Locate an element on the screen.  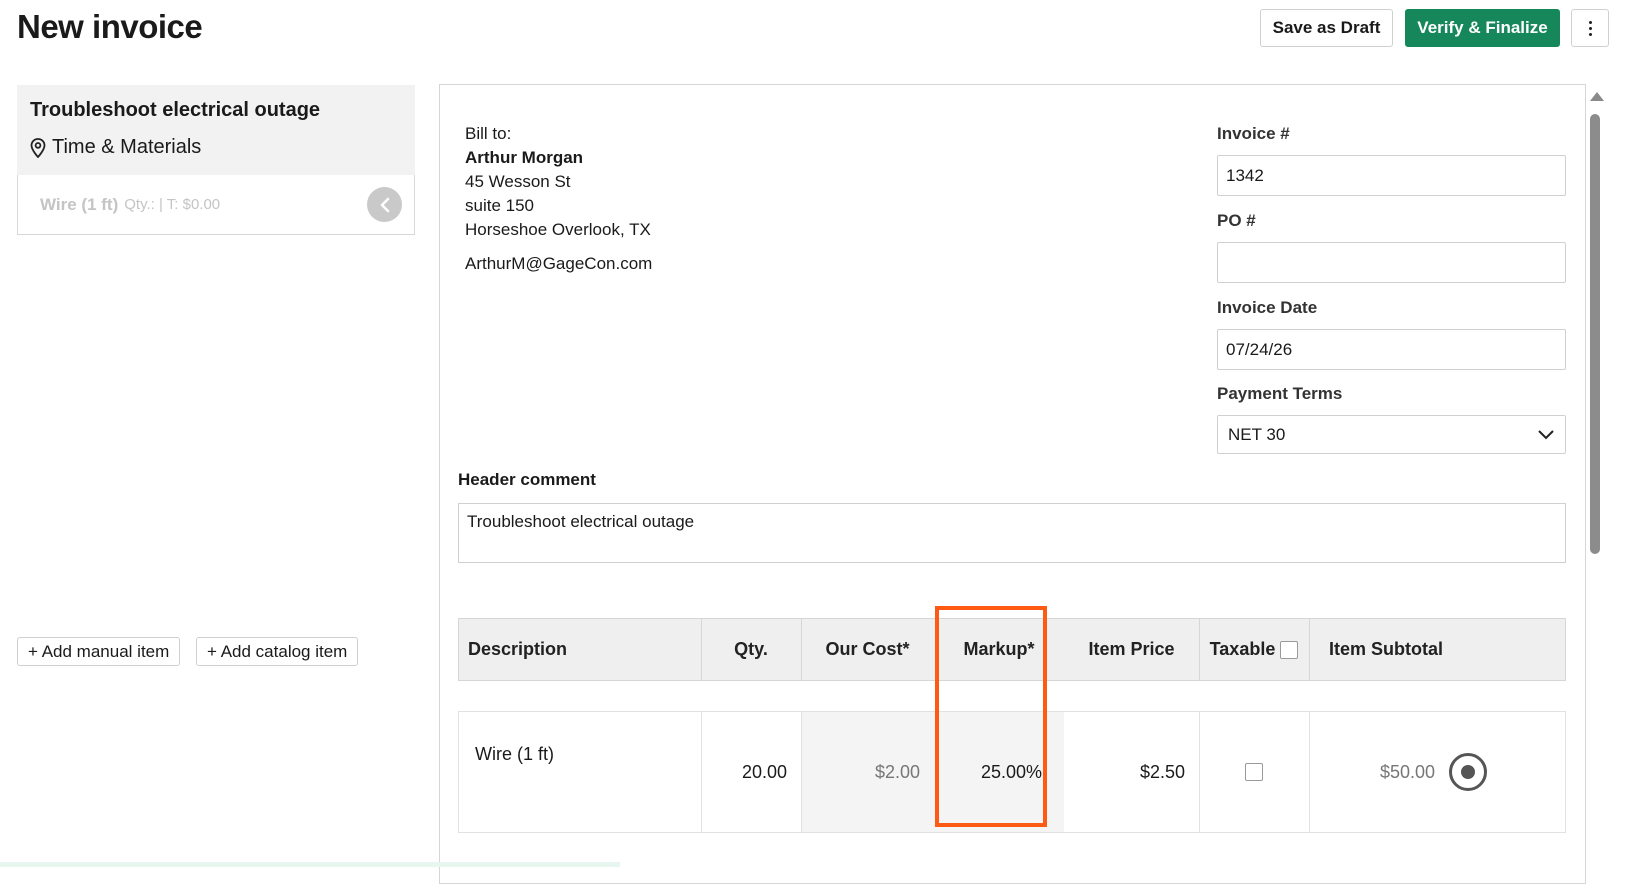
payment-terms-value: NET 30 is located at coordinates (1257, 434).